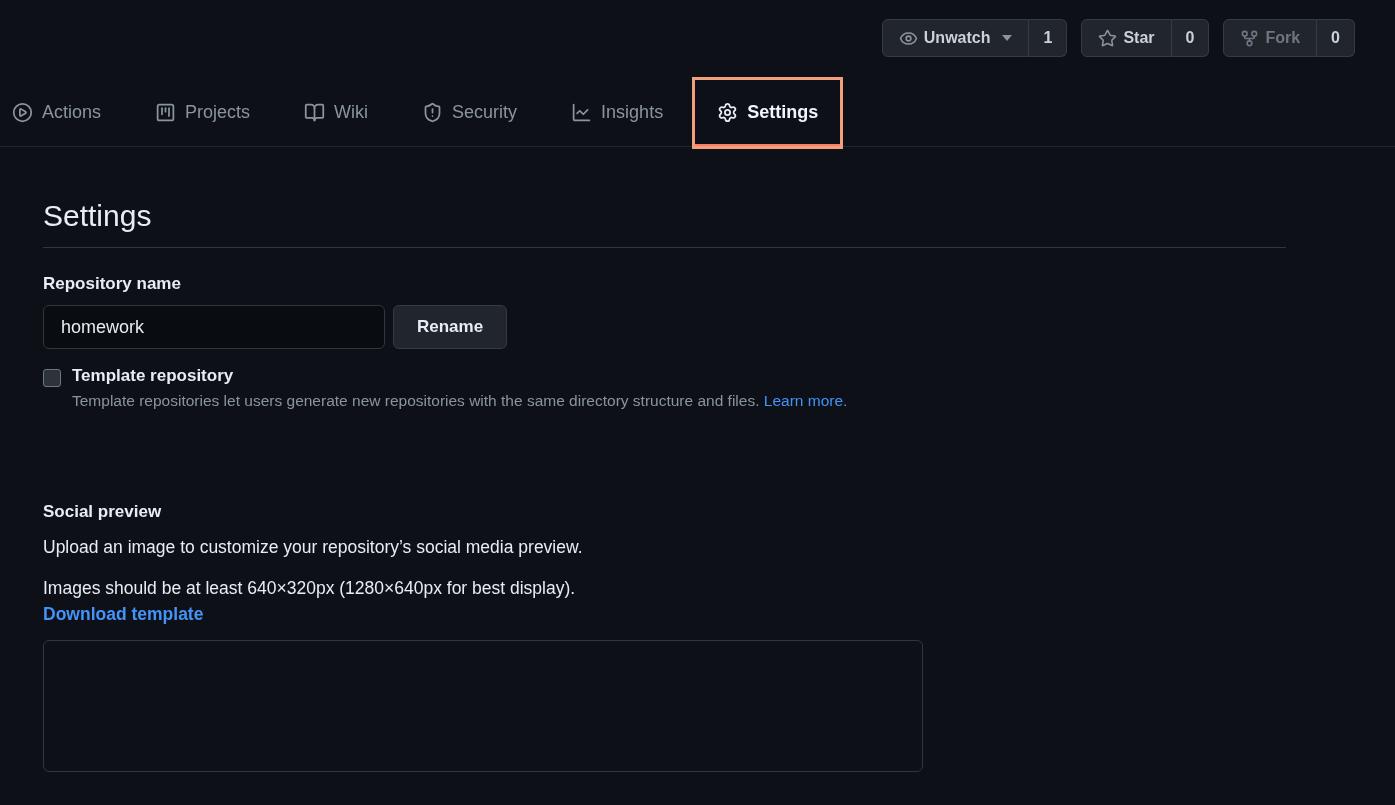  What do you see at coordinates (22, 112) in the screenshot?
I see `play-icon` at bounding box center [22, 112].